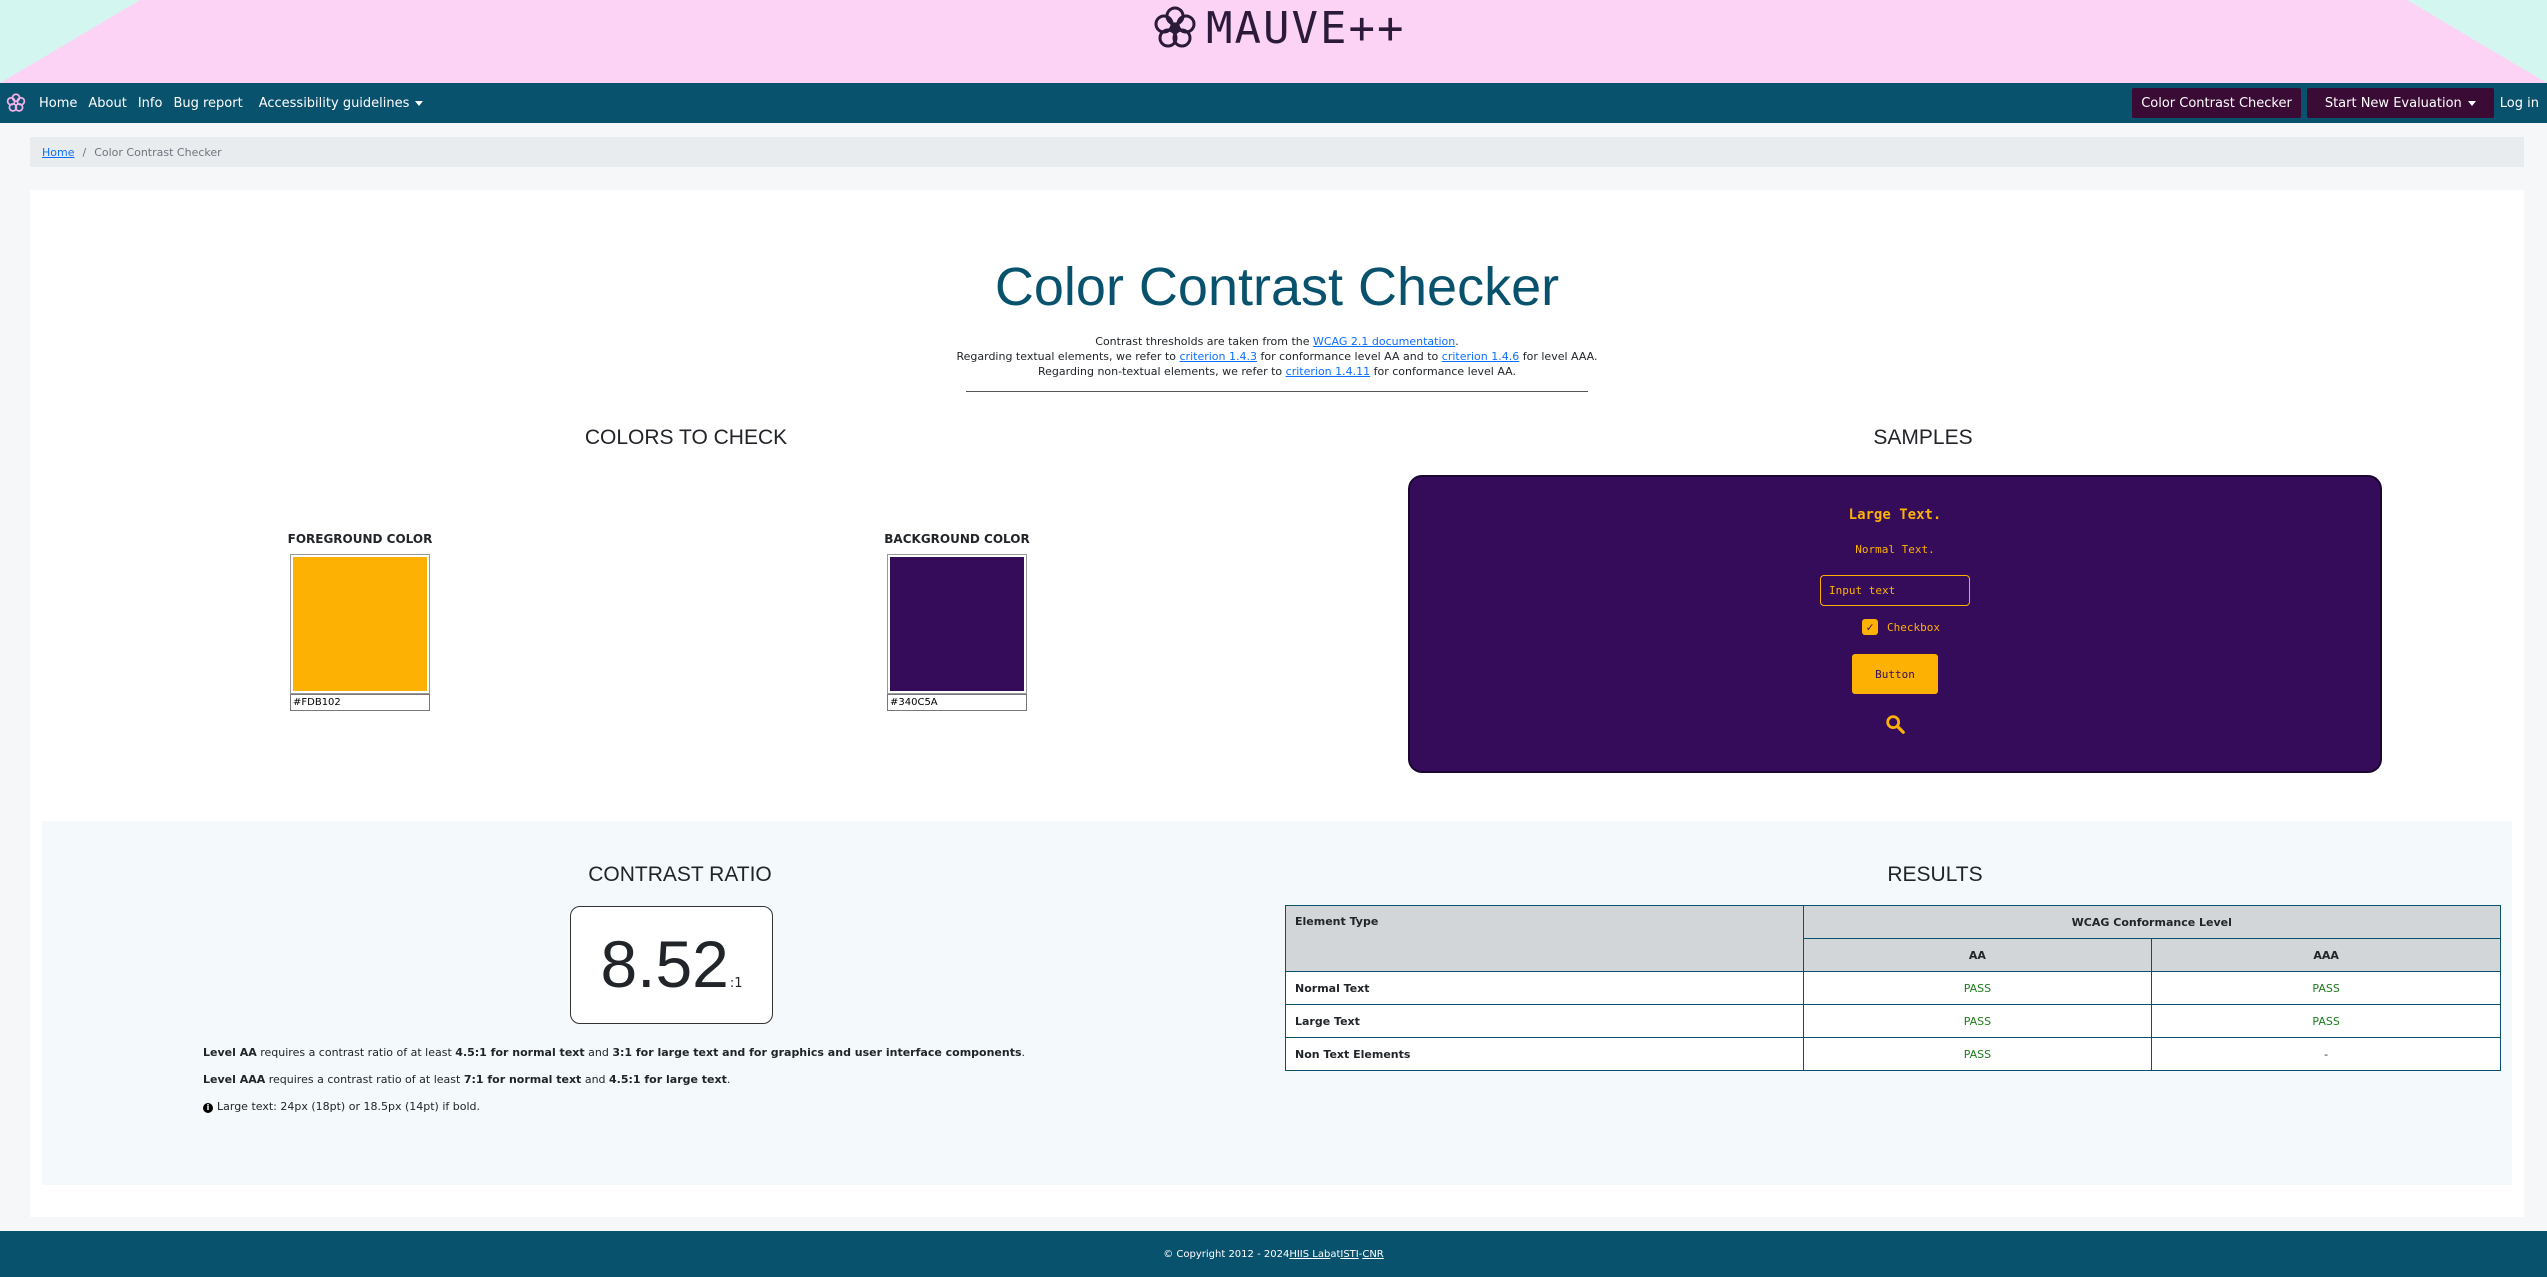  Describe the element at coordinates (107, 103) in the screenshot. I see `nav-about: About` at that location.